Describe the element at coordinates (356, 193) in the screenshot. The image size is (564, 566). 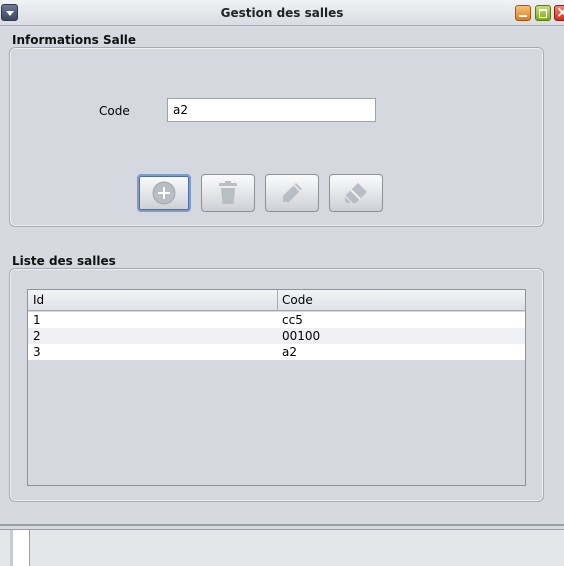
I see `clear-button` at that location.